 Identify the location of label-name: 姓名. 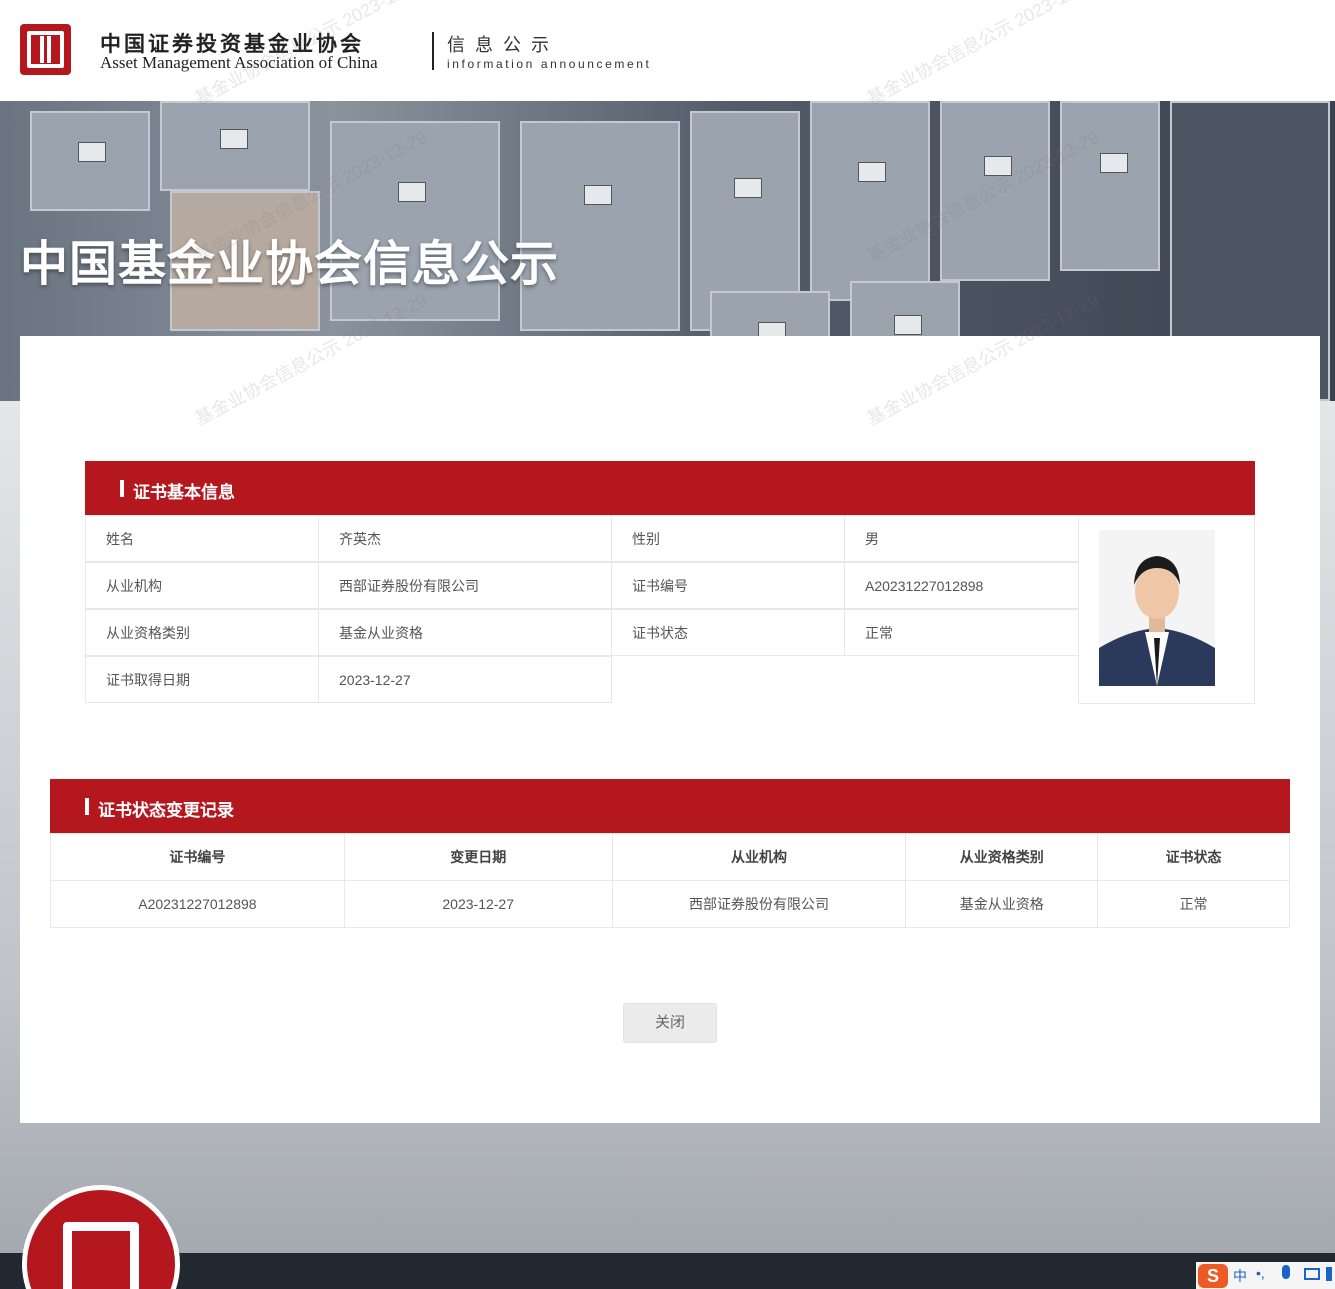
(202, 538).